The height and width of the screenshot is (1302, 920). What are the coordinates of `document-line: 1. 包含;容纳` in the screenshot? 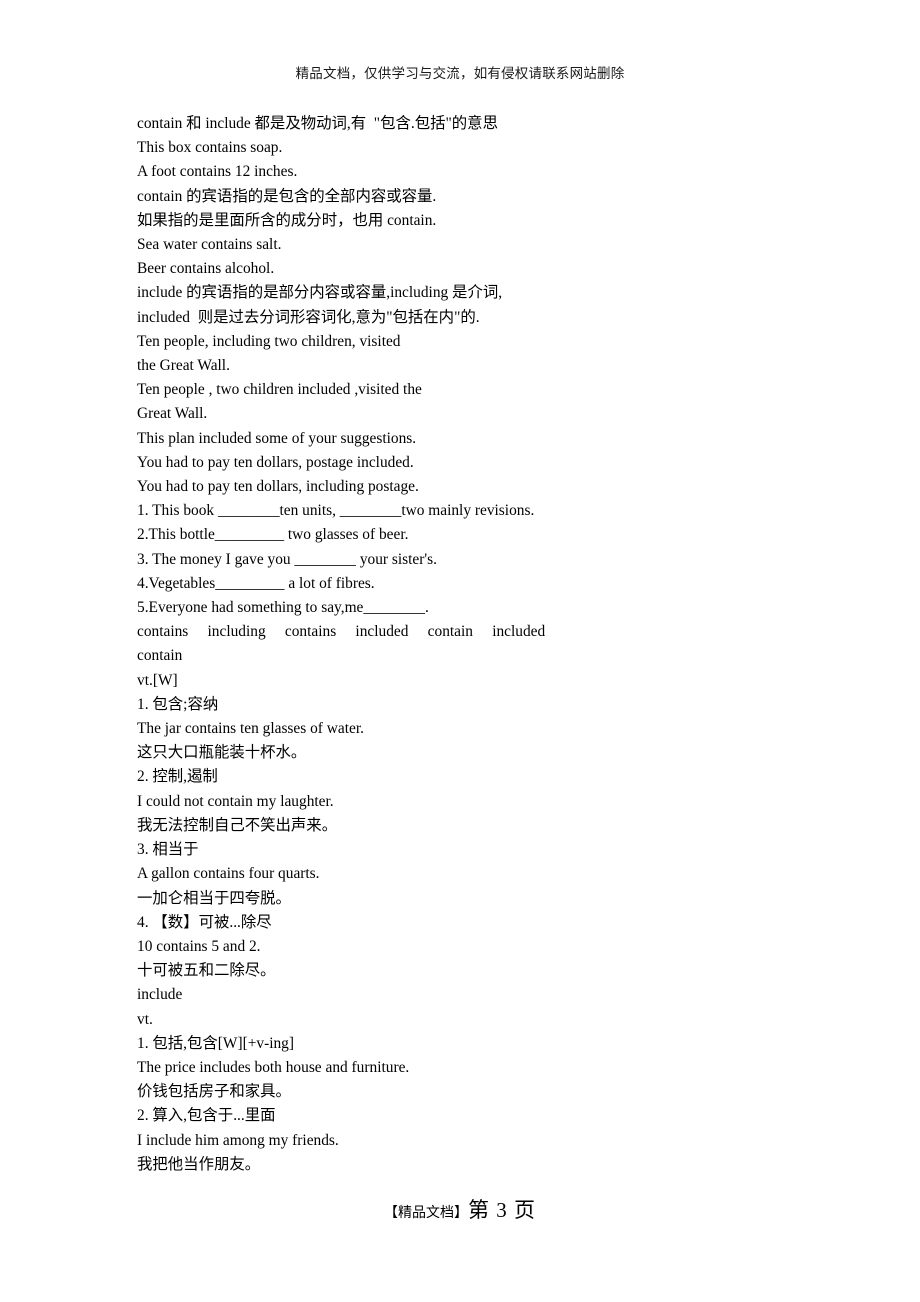 It's located at (178, 704).